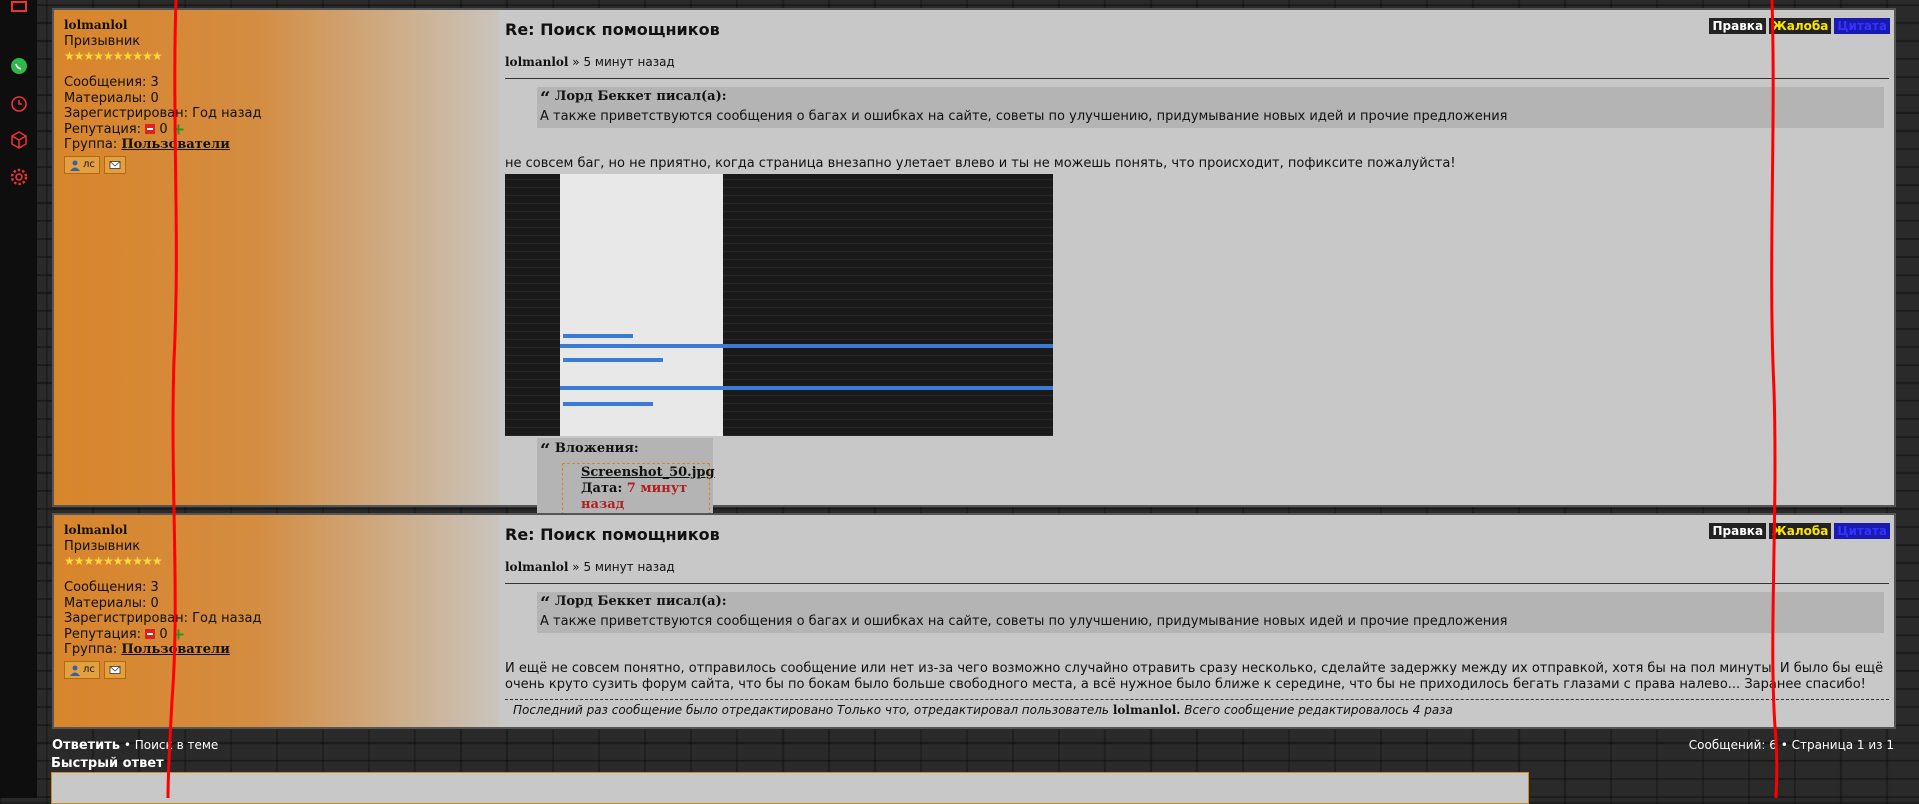 This screenshot has height=804, width=1919. What do you see at coordinates (19, 140) in the screenshot?
I see `cube-icon` at bounding box center [19, 140].